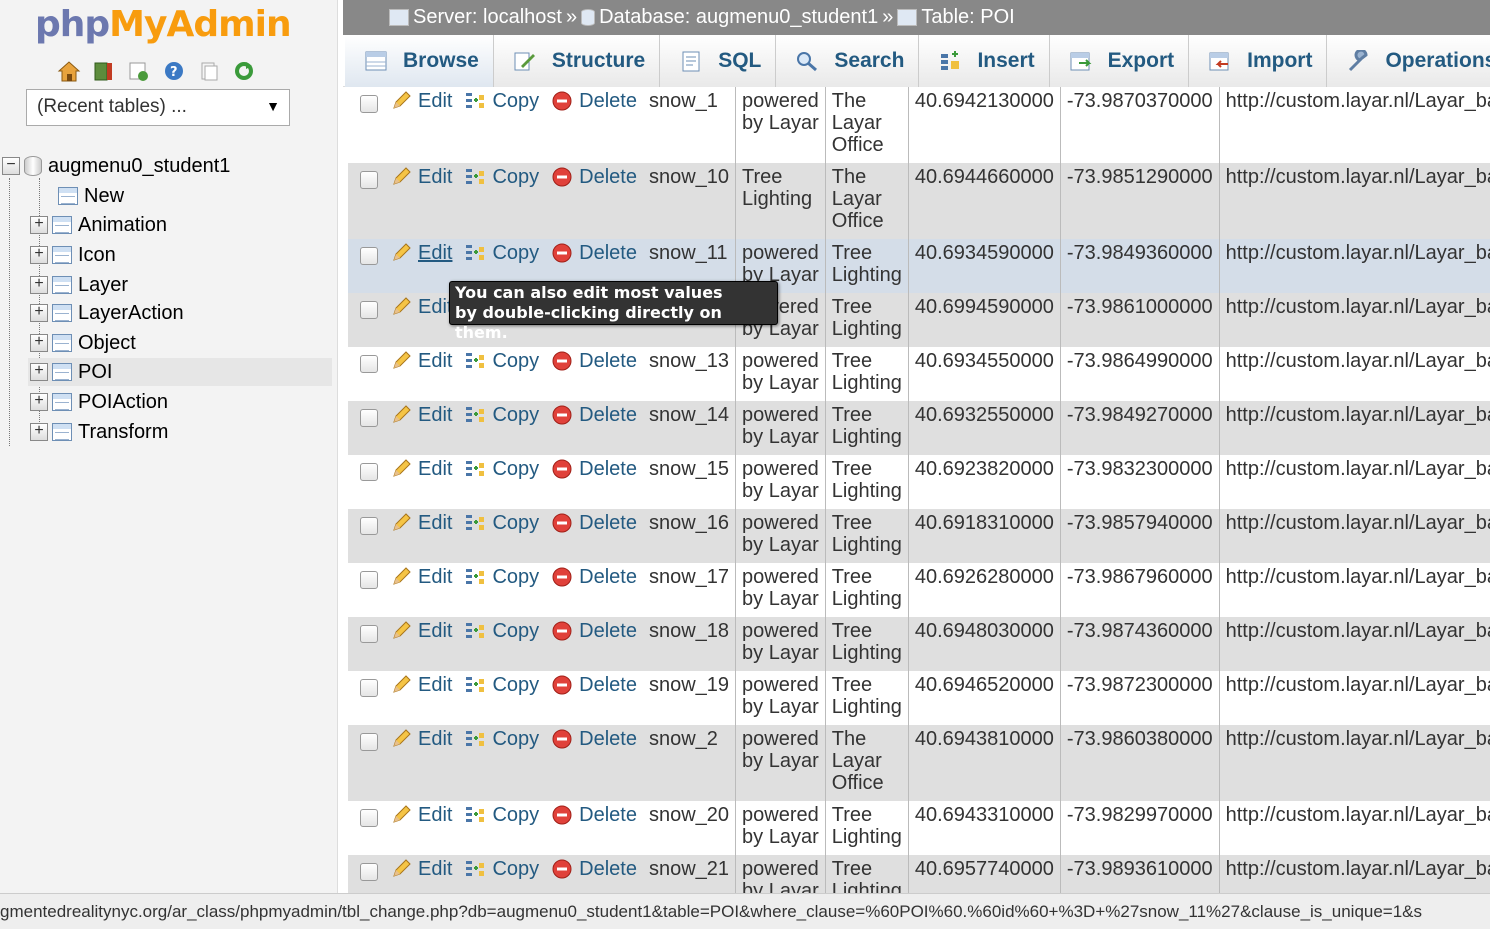 The height and width of the screenshot is (929, 1490). I want to click on phpmyadmin-logo: phpMyAdmin, so click(163, 24).